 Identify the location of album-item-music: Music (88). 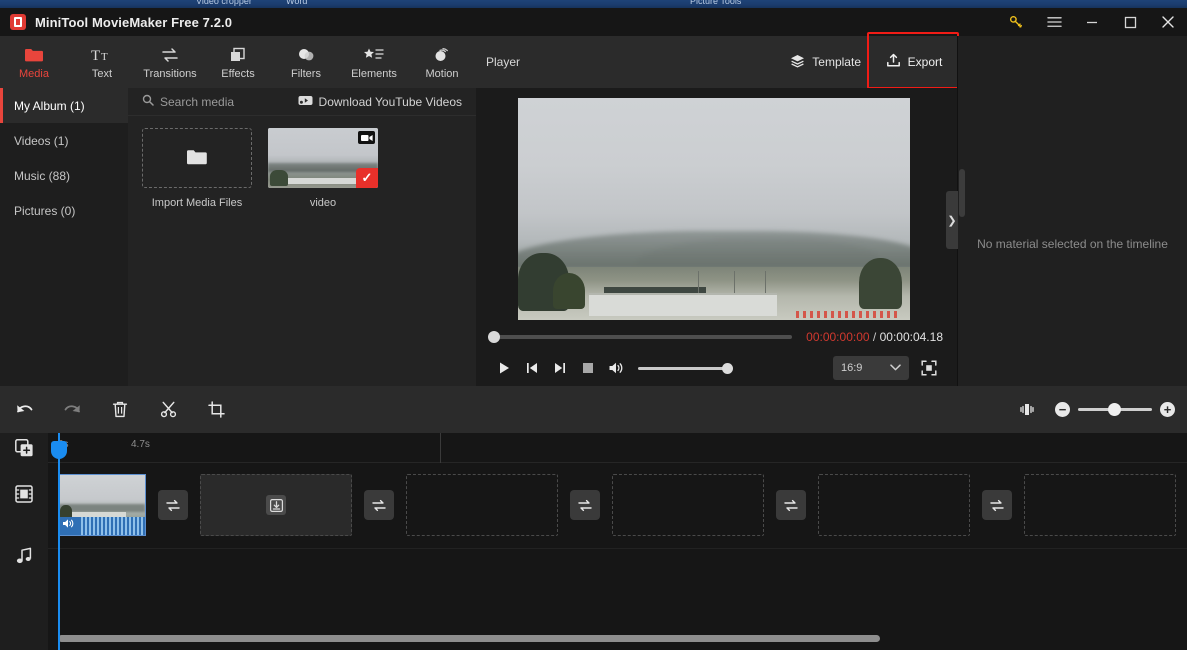
(64, 175).